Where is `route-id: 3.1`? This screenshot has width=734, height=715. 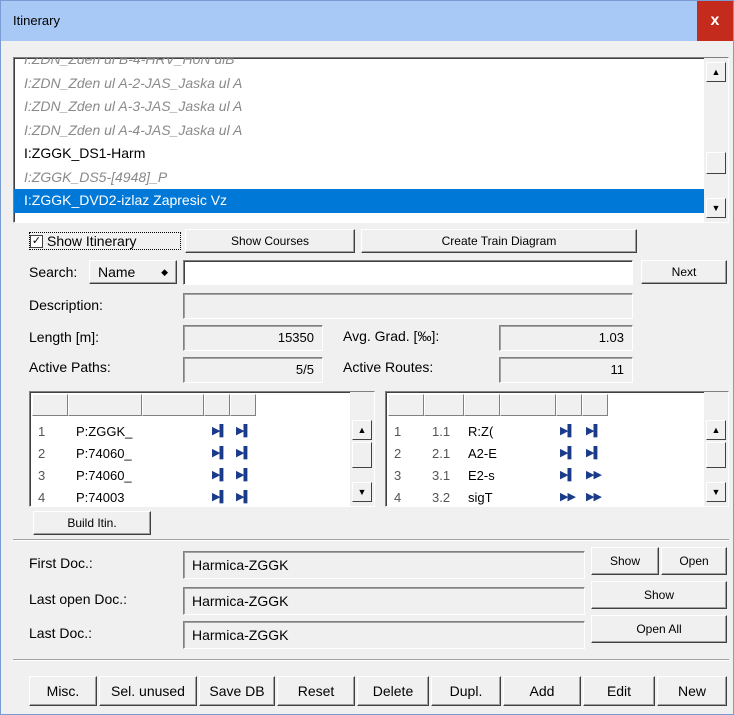 route-id: 3.1 is located at coordinates (441, 475).